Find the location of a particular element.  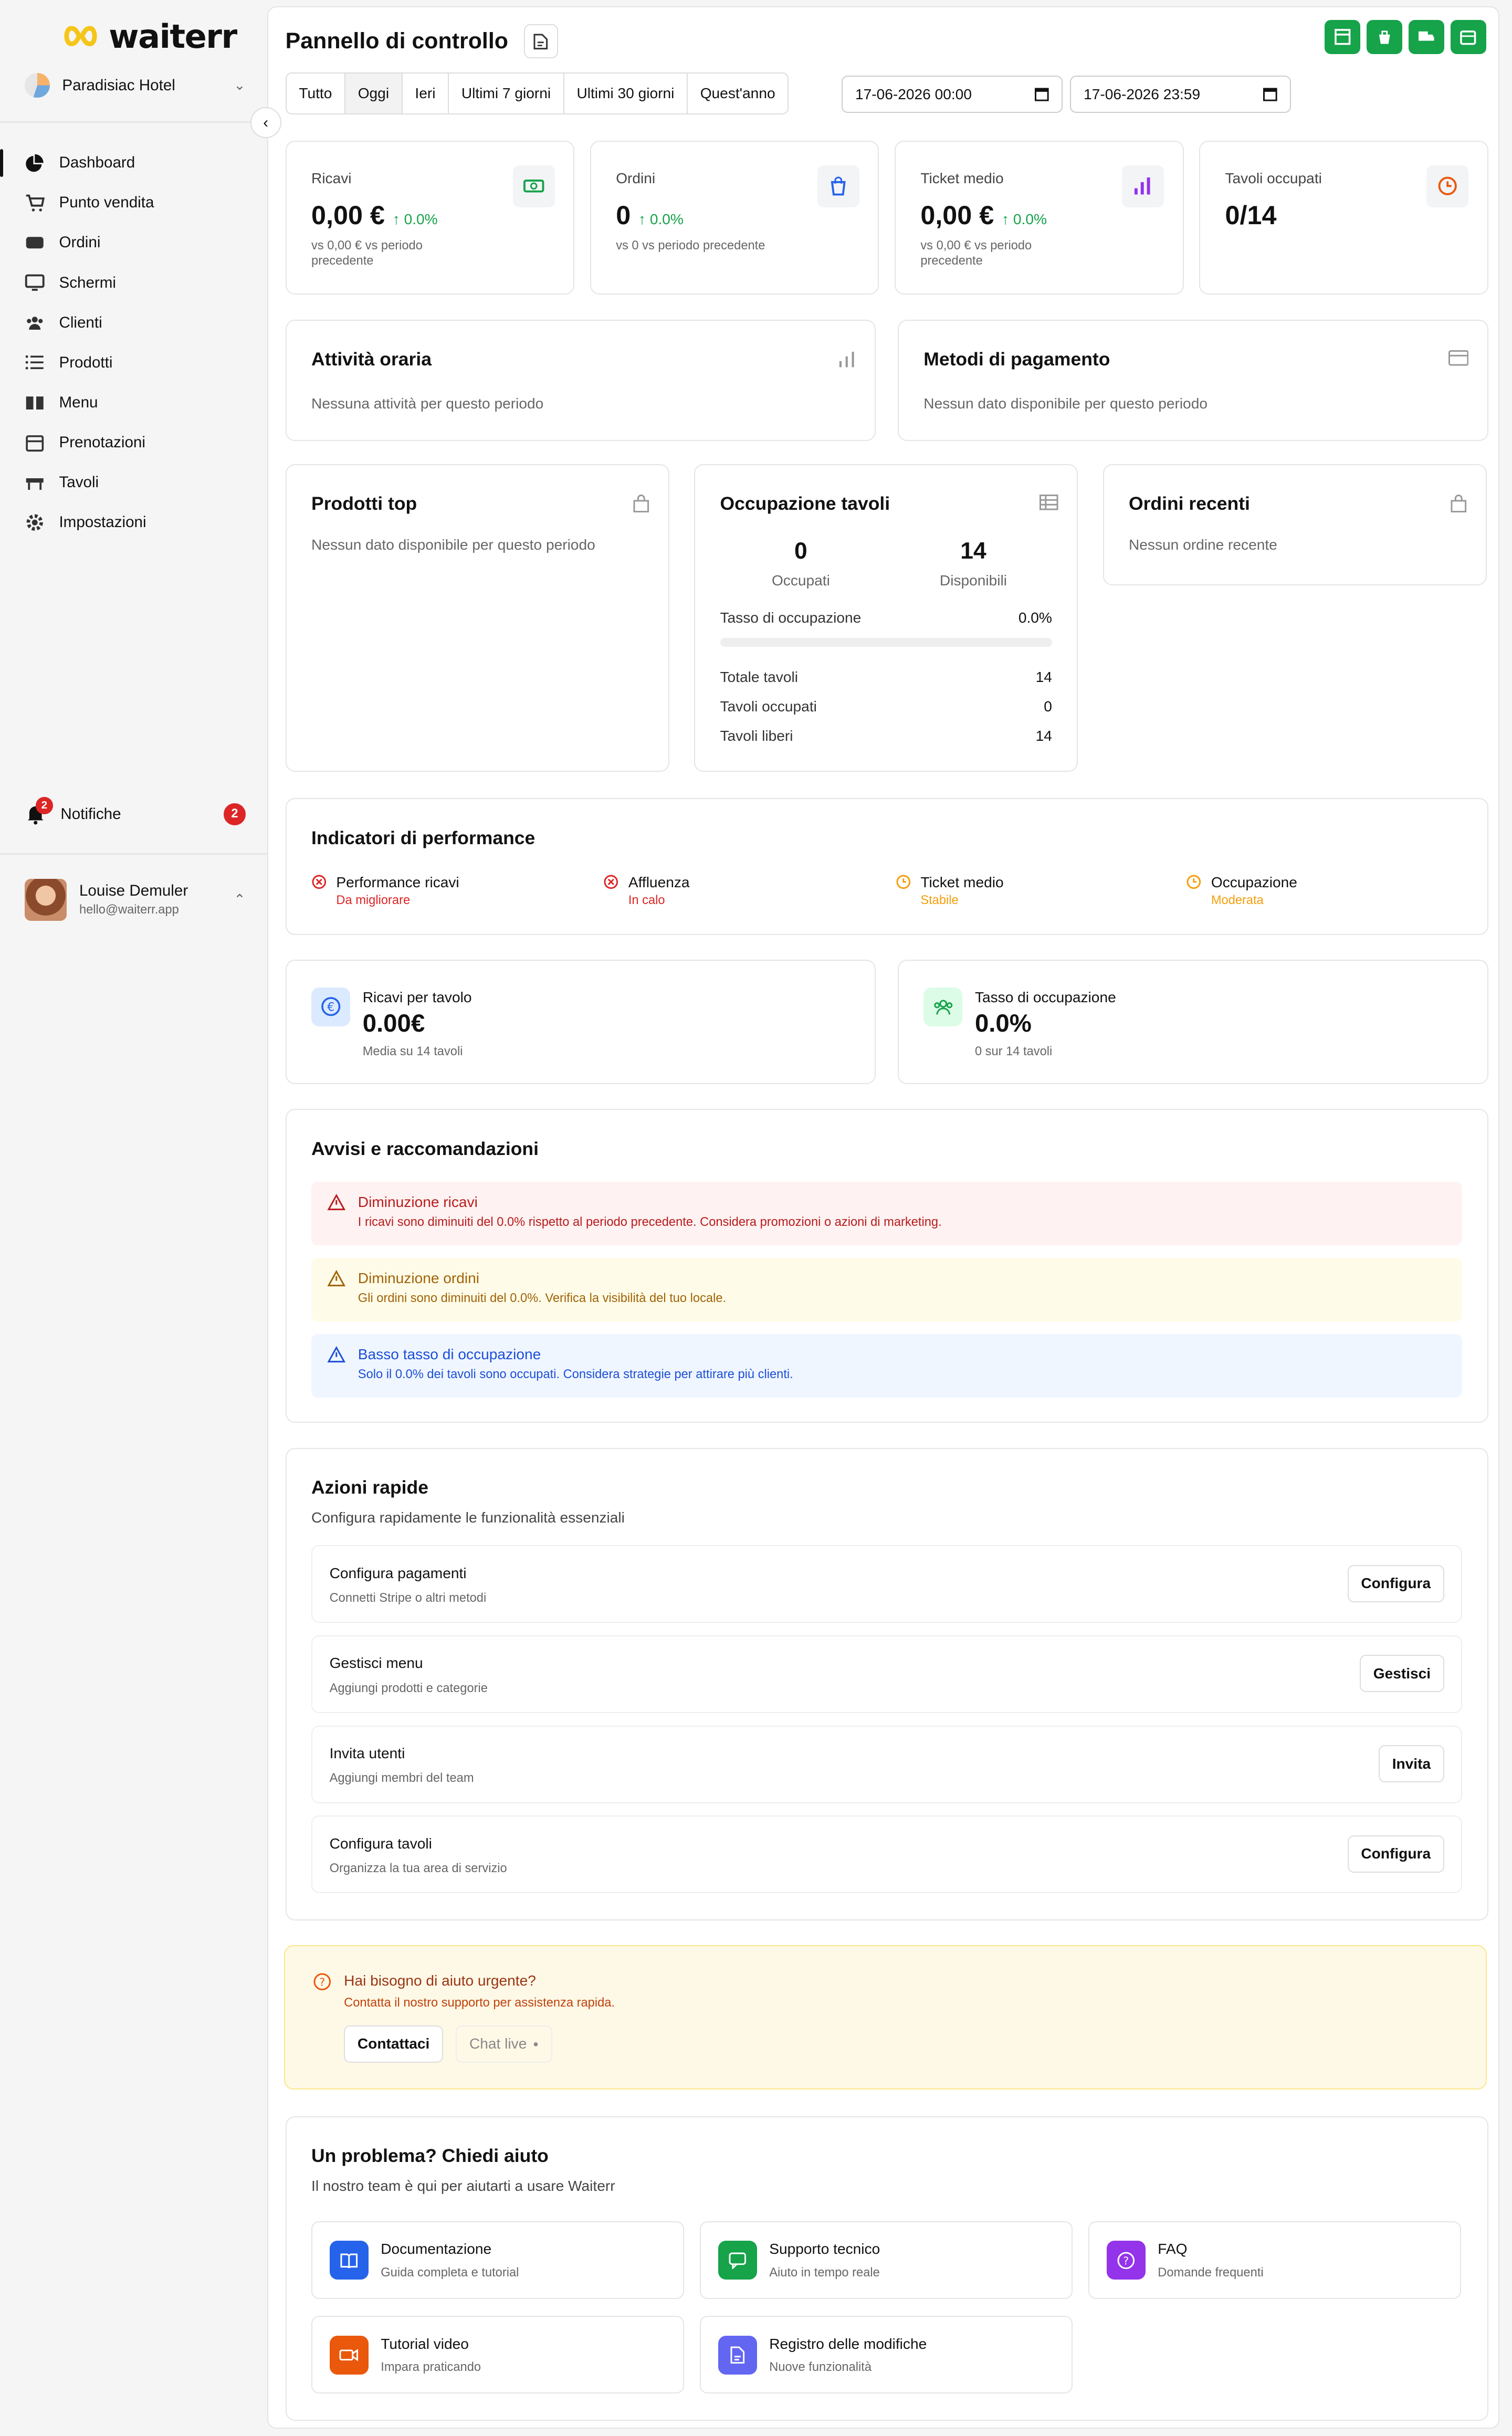

video-icon is located at coordinates (349, 2355).